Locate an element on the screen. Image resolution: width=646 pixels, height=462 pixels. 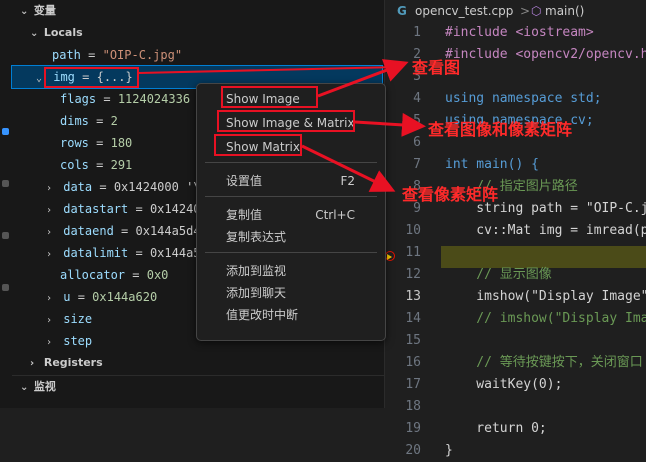
code-line: return 0; is located at coordinates (495, 429).